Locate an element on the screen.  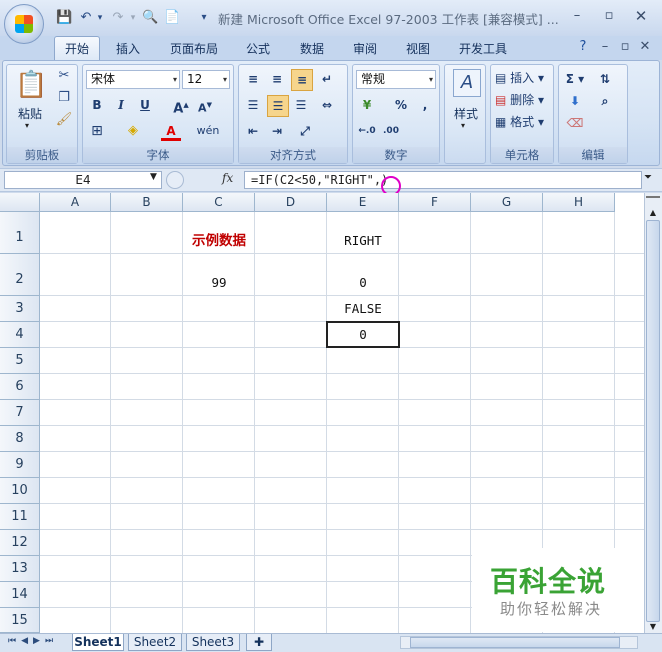
align-bottom-icon: ≡ is located at coordinates (302, 80).